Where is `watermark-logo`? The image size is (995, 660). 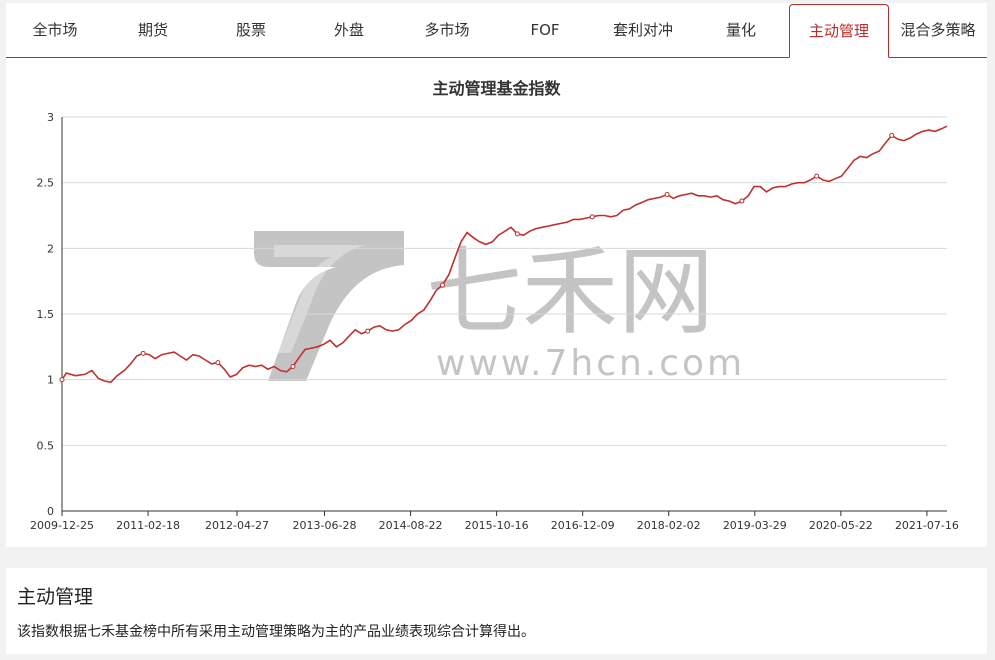 watermark-logo is located at coordinates (329, 306).